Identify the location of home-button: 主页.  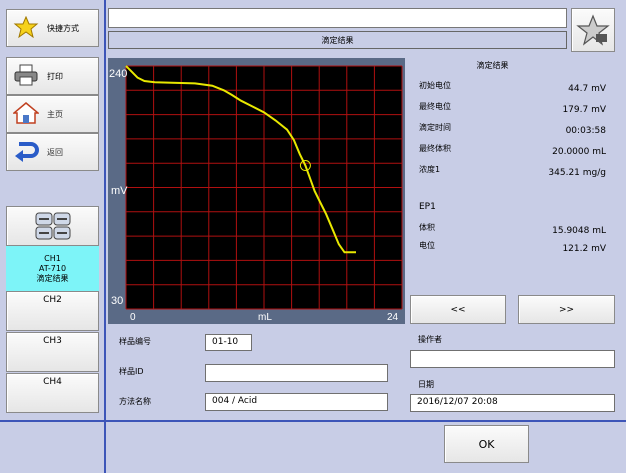
(52, 114).